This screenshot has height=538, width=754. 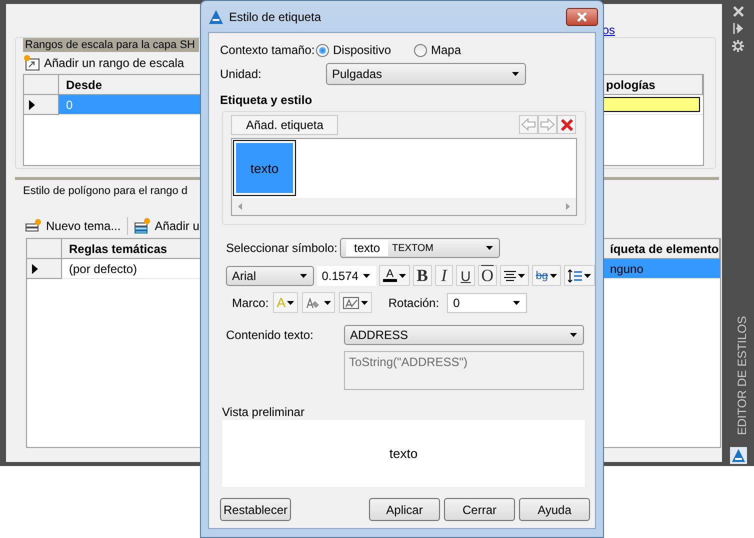 I want to click on font-color-button: A, so click(x=394, y=275).